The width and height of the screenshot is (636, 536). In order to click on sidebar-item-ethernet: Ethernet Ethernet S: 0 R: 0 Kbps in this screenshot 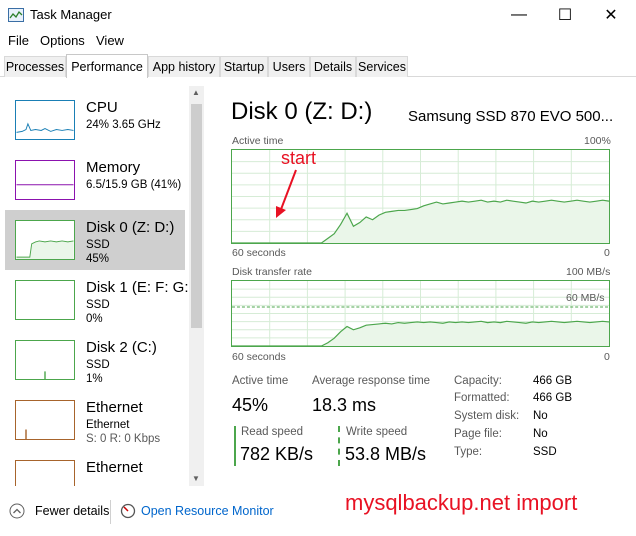, I will do `click(95, 420)`.